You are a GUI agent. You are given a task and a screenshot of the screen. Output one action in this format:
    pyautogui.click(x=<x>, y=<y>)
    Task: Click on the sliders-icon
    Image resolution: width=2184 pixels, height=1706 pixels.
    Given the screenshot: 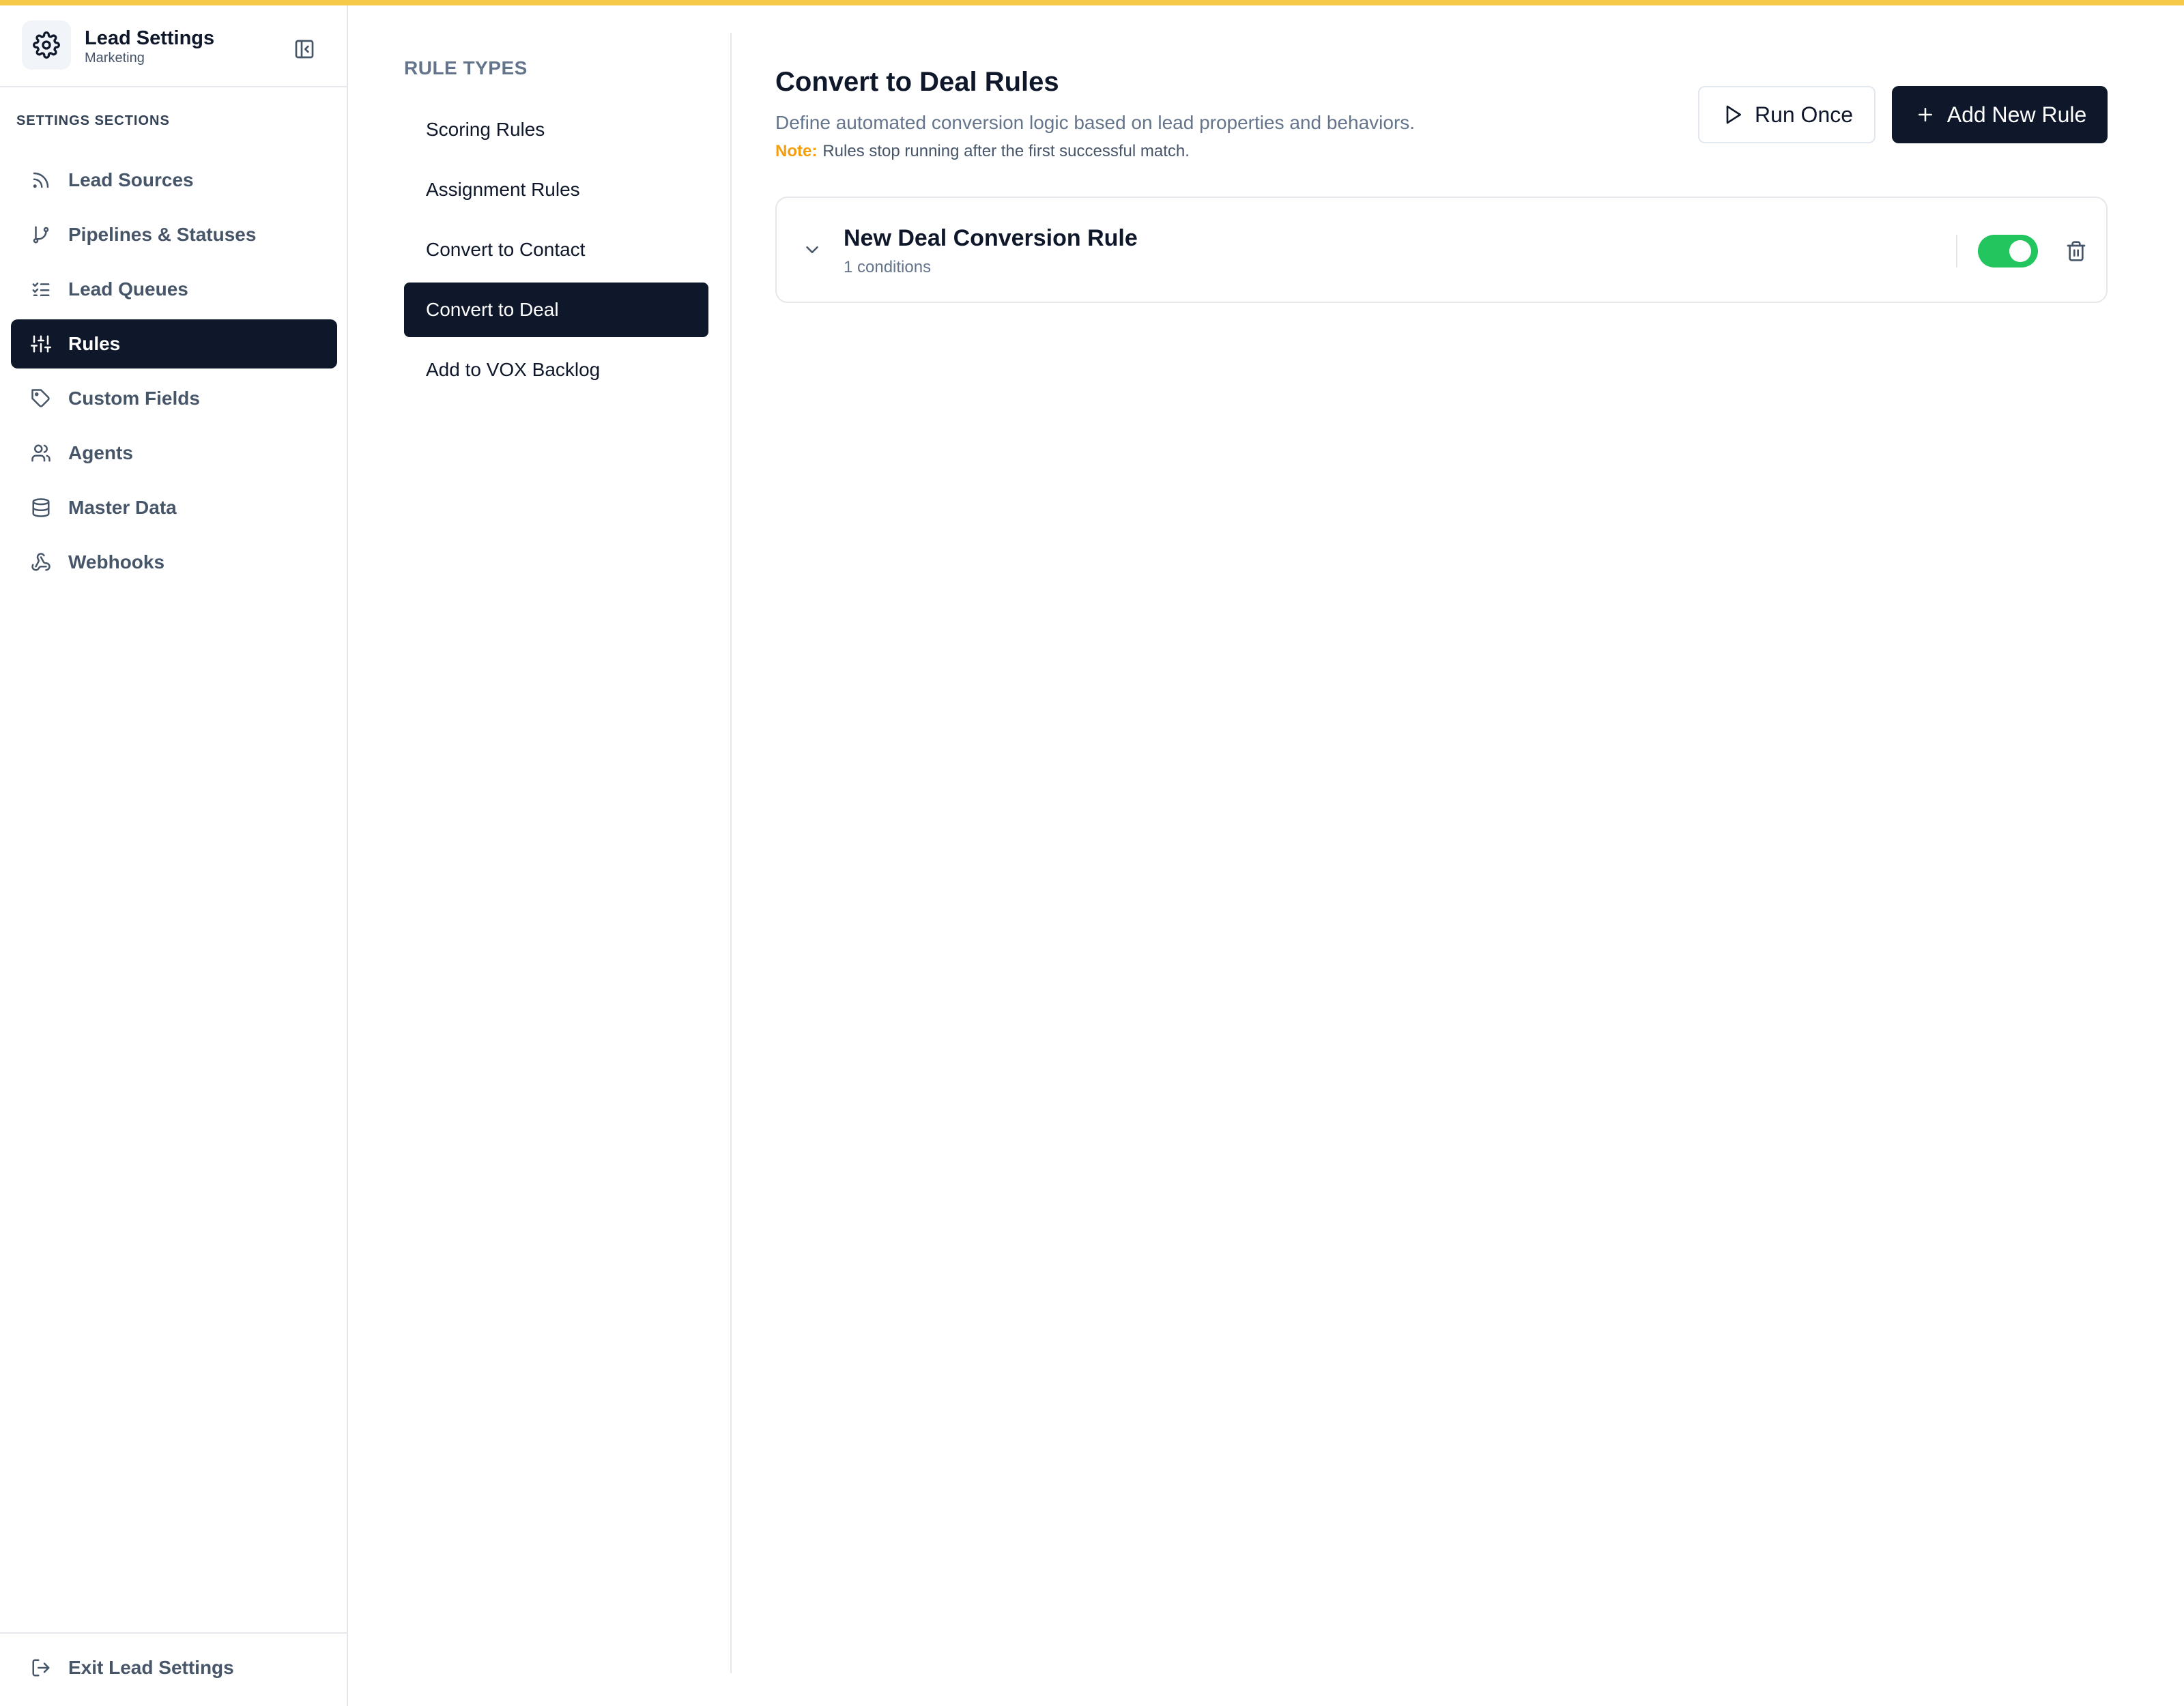 What is the action you would take?
    pyautogui.click(x=41, y=344)
    